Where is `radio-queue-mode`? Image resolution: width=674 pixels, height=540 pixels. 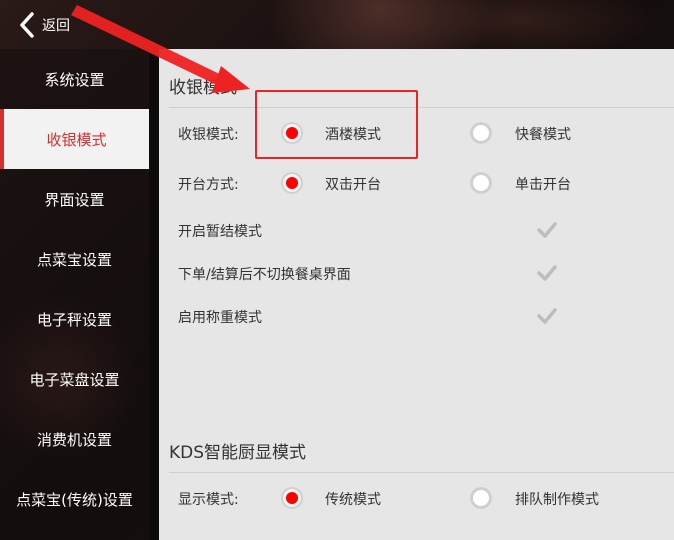 radio-queue-mode is located at coordinates (481, 498).